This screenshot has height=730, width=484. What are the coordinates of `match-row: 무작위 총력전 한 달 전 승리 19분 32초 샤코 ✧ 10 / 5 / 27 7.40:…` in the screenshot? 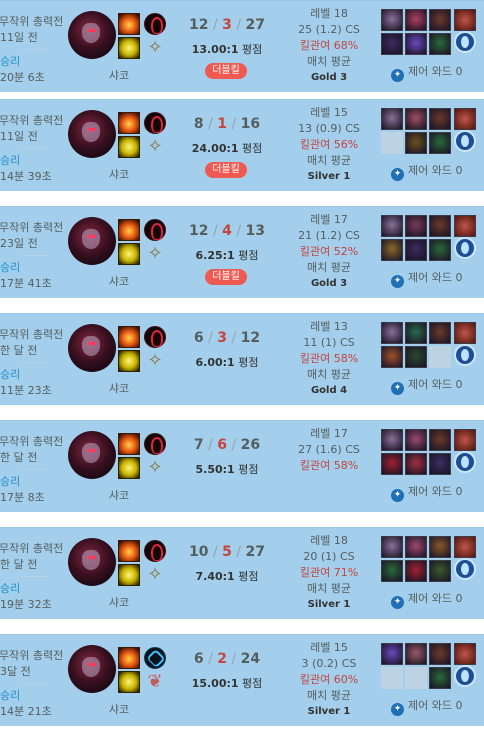 It's located at (242, 573).